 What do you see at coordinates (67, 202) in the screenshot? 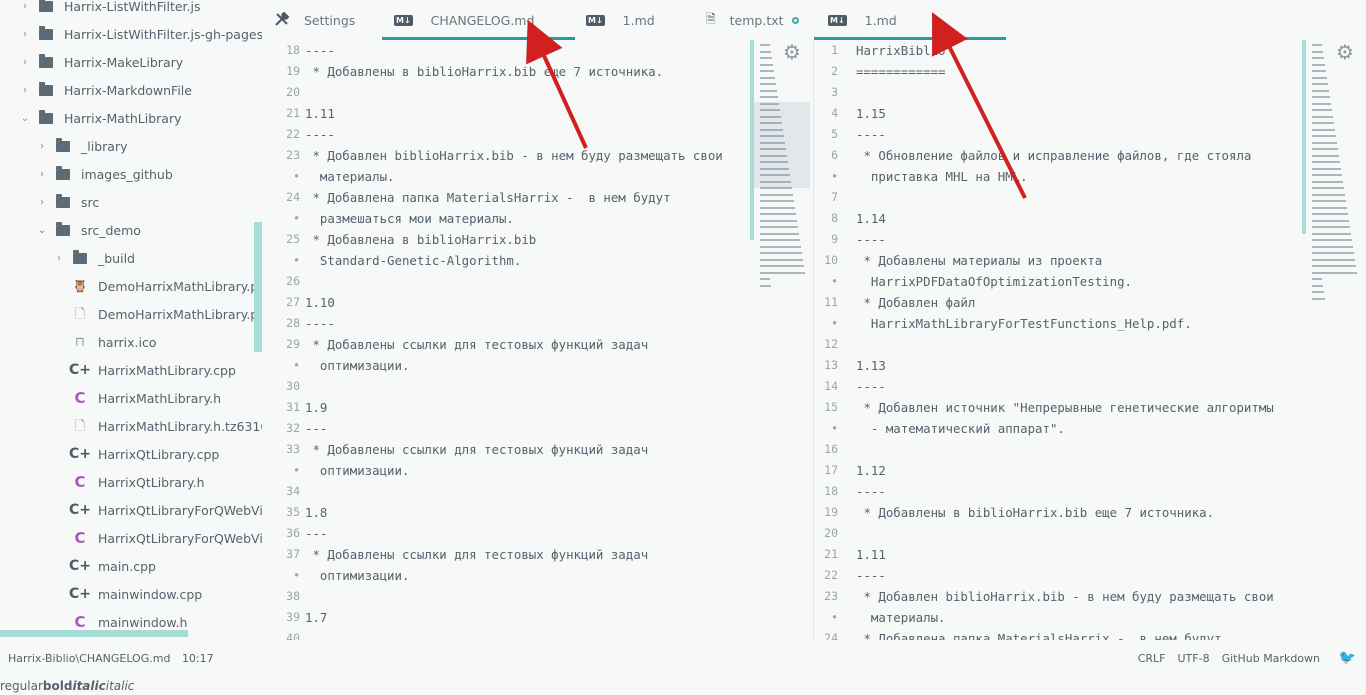
I see `tree-folder: › src` at bounding box center [67, 202].